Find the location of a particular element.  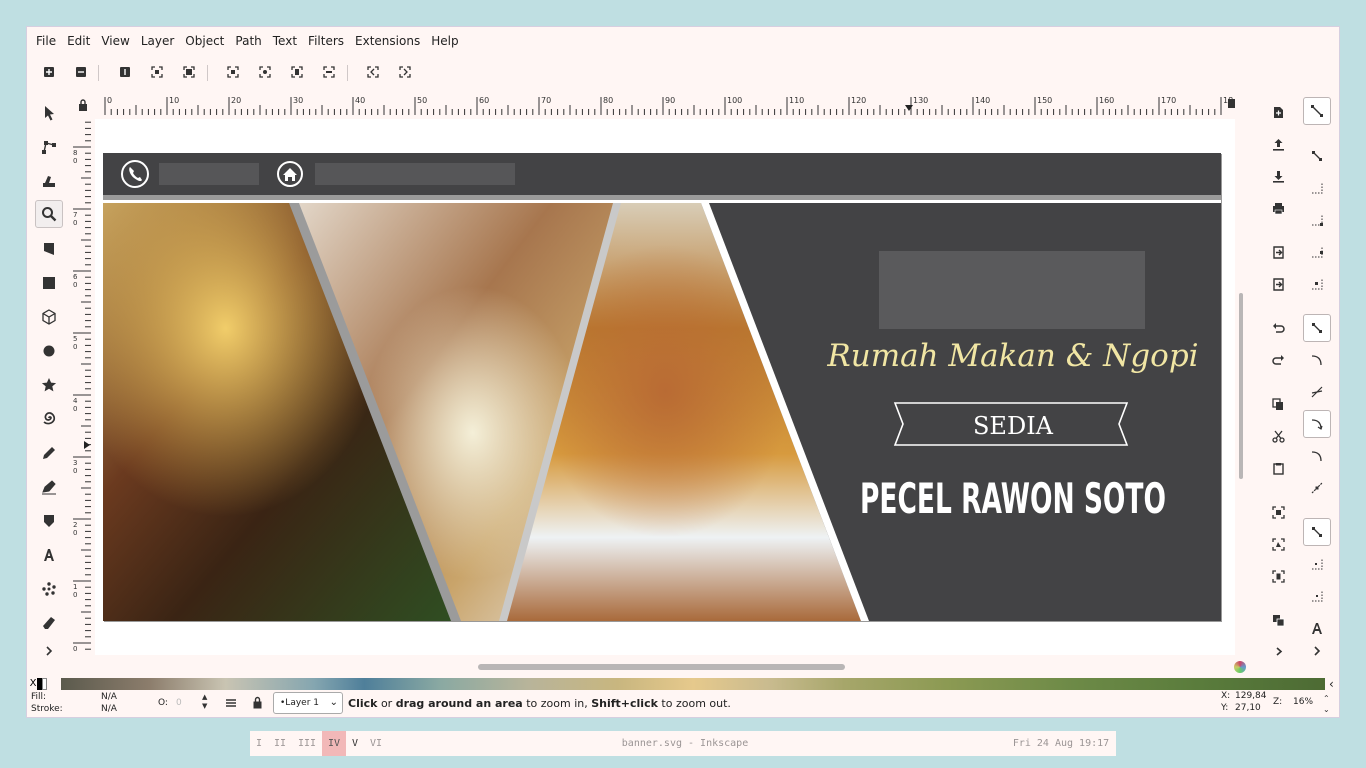

snap-bbox-icon is located at coordinates (1317, 156).